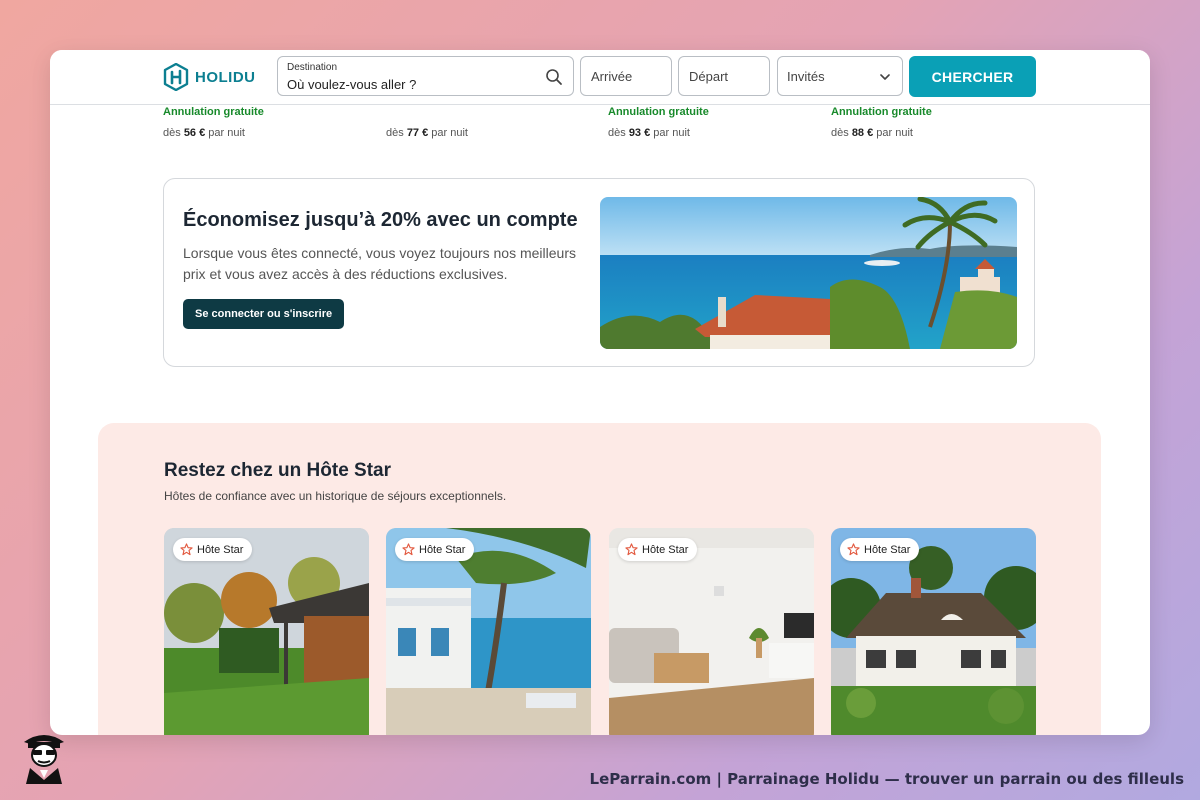 The image size is (1200, 800). Describe the element at coordinates (427, 133) in the screenshot. I see `price-text: dès 77 € par nuit` at that location.